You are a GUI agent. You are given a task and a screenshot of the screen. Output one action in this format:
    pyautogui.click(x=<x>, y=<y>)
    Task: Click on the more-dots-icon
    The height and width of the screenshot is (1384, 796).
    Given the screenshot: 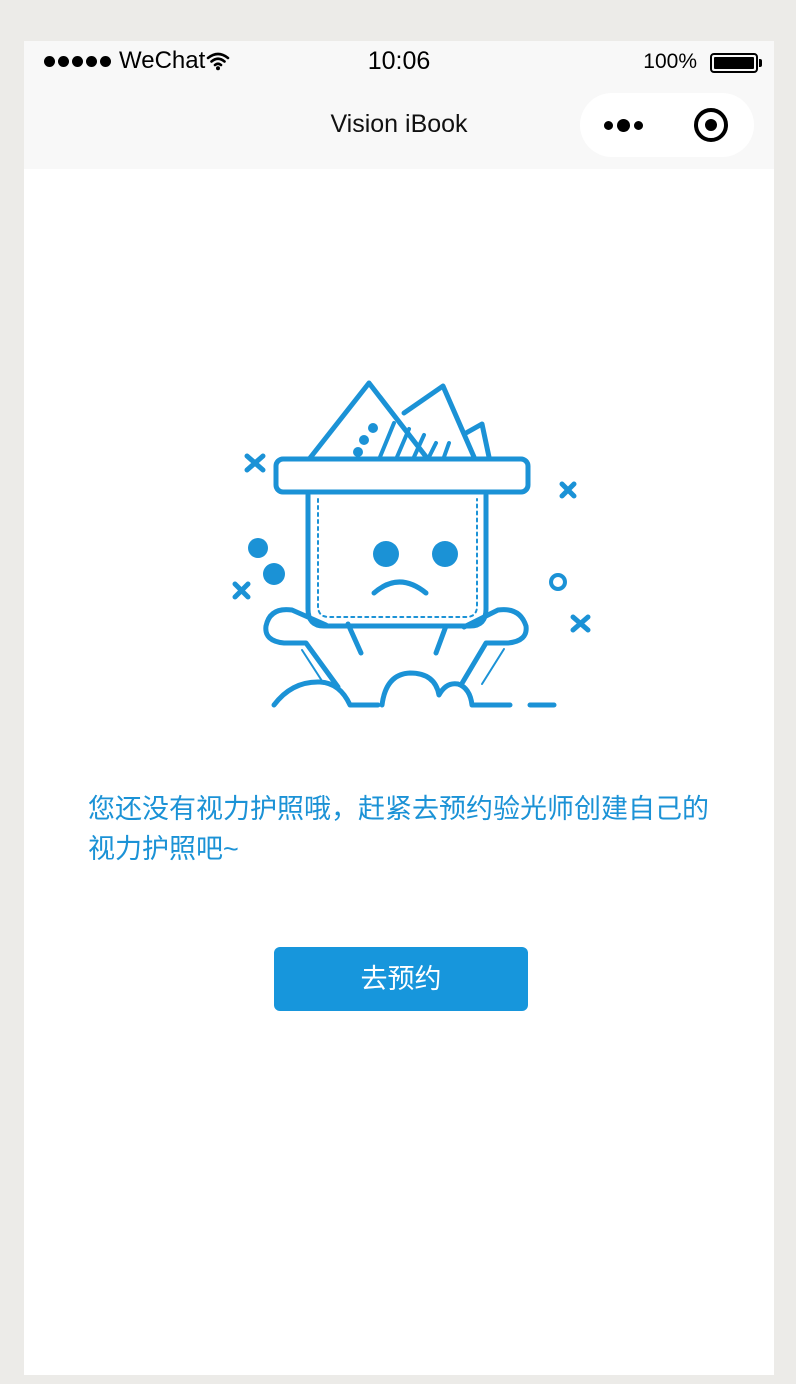 What is the action you would take?
    pyautogui.click(x=623, y=125)
    